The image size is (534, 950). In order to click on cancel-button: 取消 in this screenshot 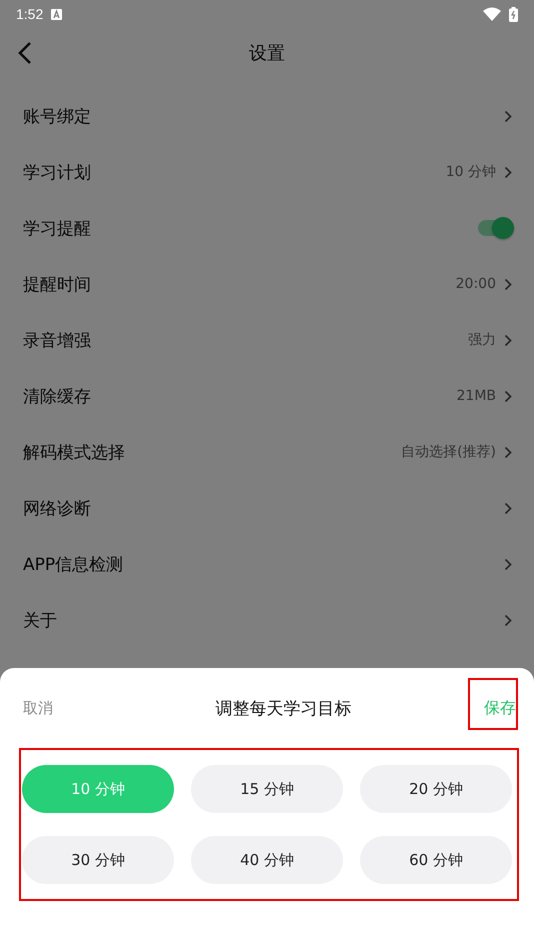, I will do `click(38, 708)`.